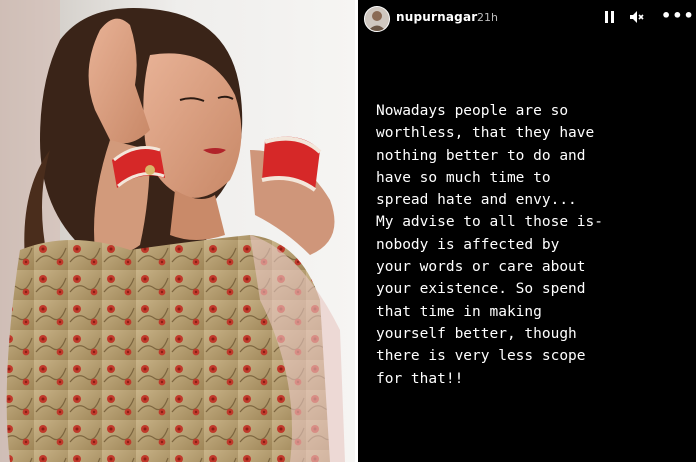 Image resolution: width=696 pixels, height=462 pixels. What do you see at coordinates (527, 18) in the screenshot?
I see `story-header: nupurnagar 21h •••` at bounding box center [527, 18].